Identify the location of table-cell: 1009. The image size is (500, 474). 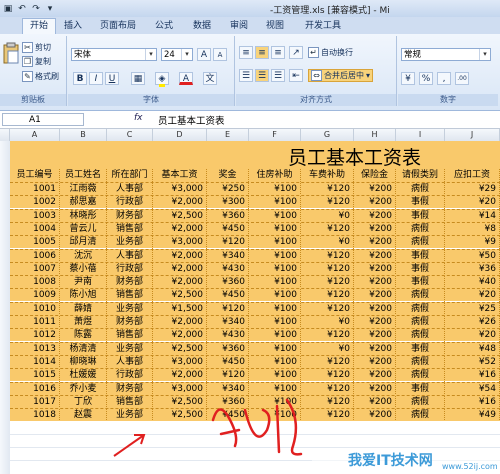
(35, 296).